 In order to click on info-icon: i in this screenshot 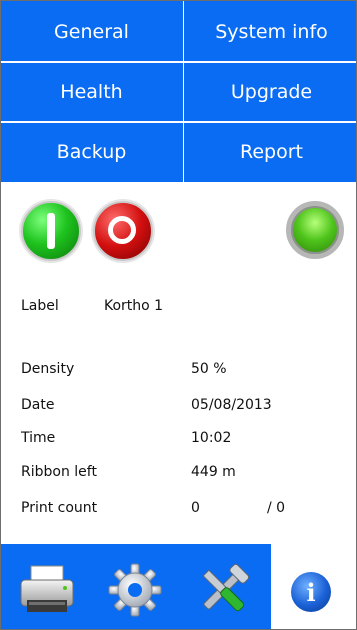, I will do `click(311, 592)`.